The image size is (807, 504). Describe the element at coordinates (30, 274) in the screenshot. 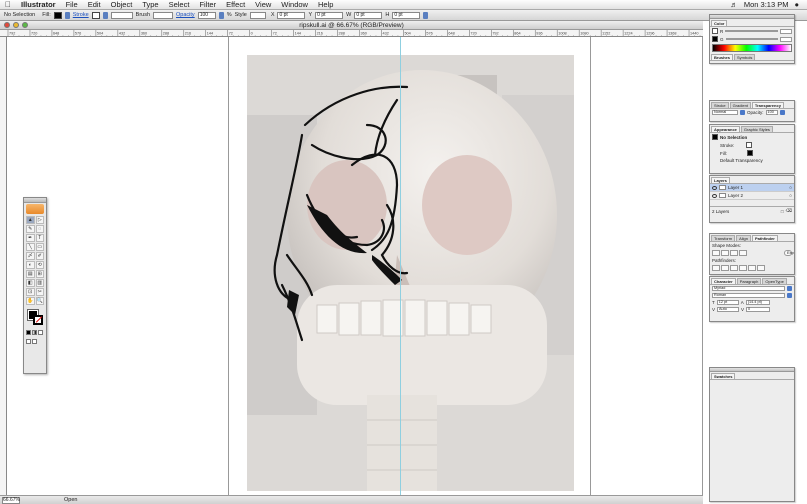

I see `tool-button: ▤` at that location.